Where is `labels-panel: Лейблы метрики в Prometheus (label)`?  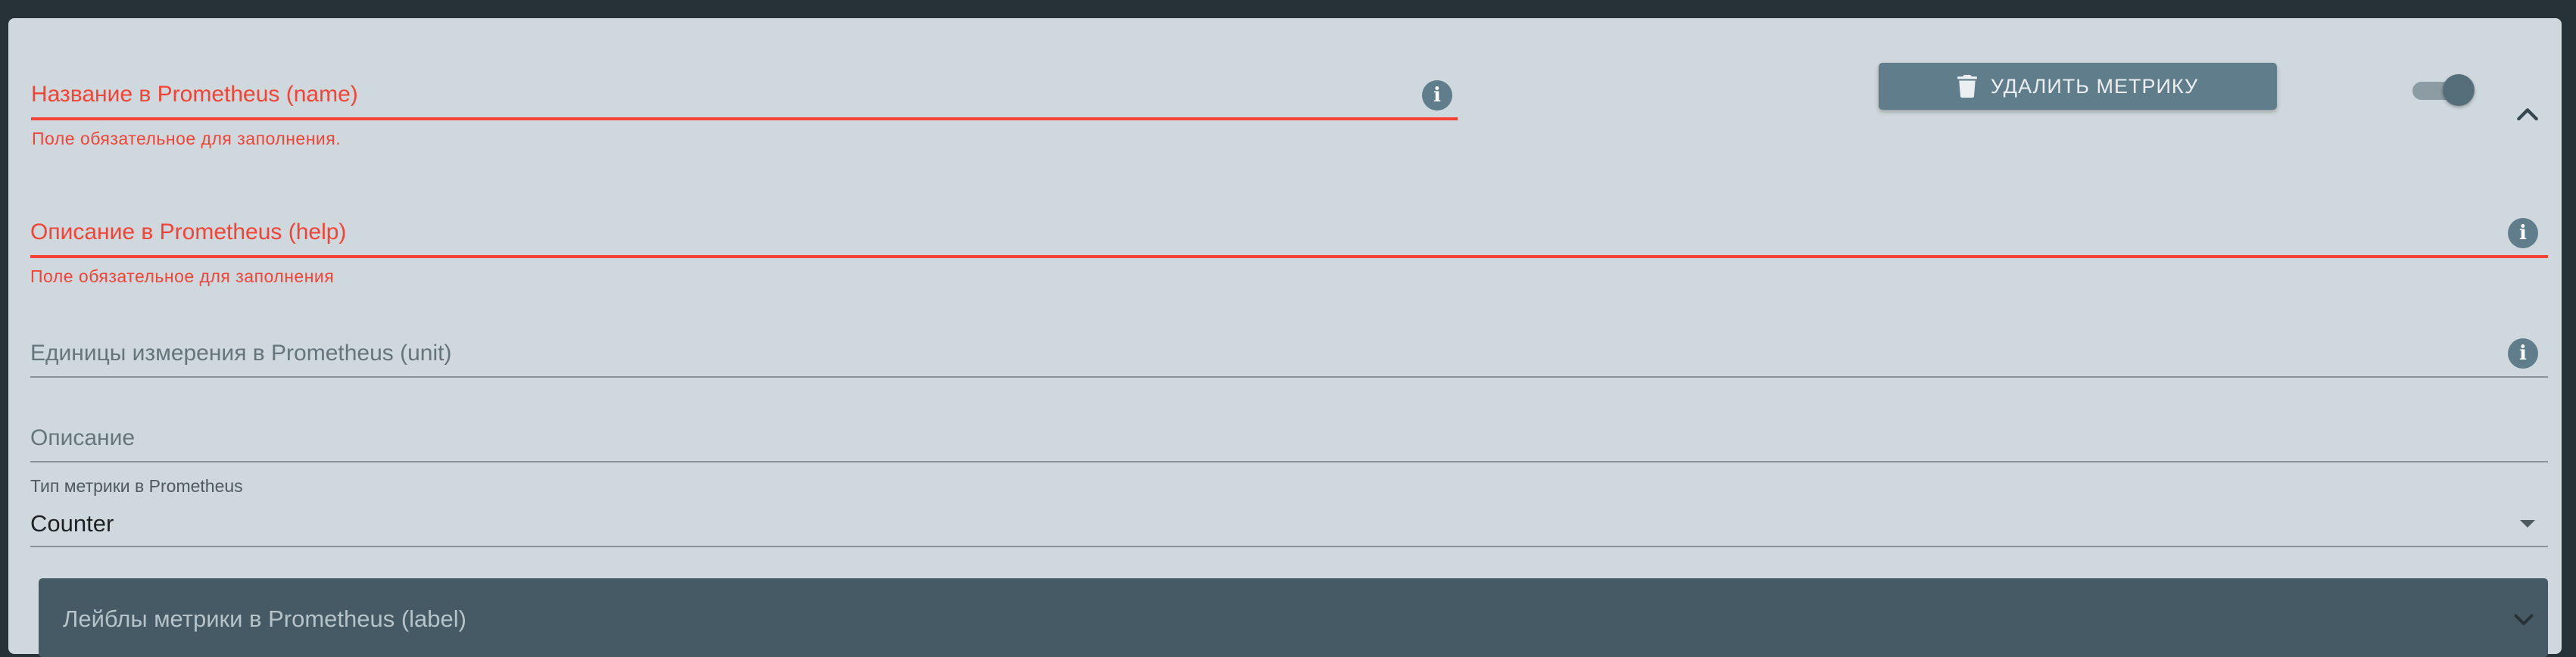 labels-panel: Лейблы метрики в Prometheus (label) is located at coordinates (1293, 617).